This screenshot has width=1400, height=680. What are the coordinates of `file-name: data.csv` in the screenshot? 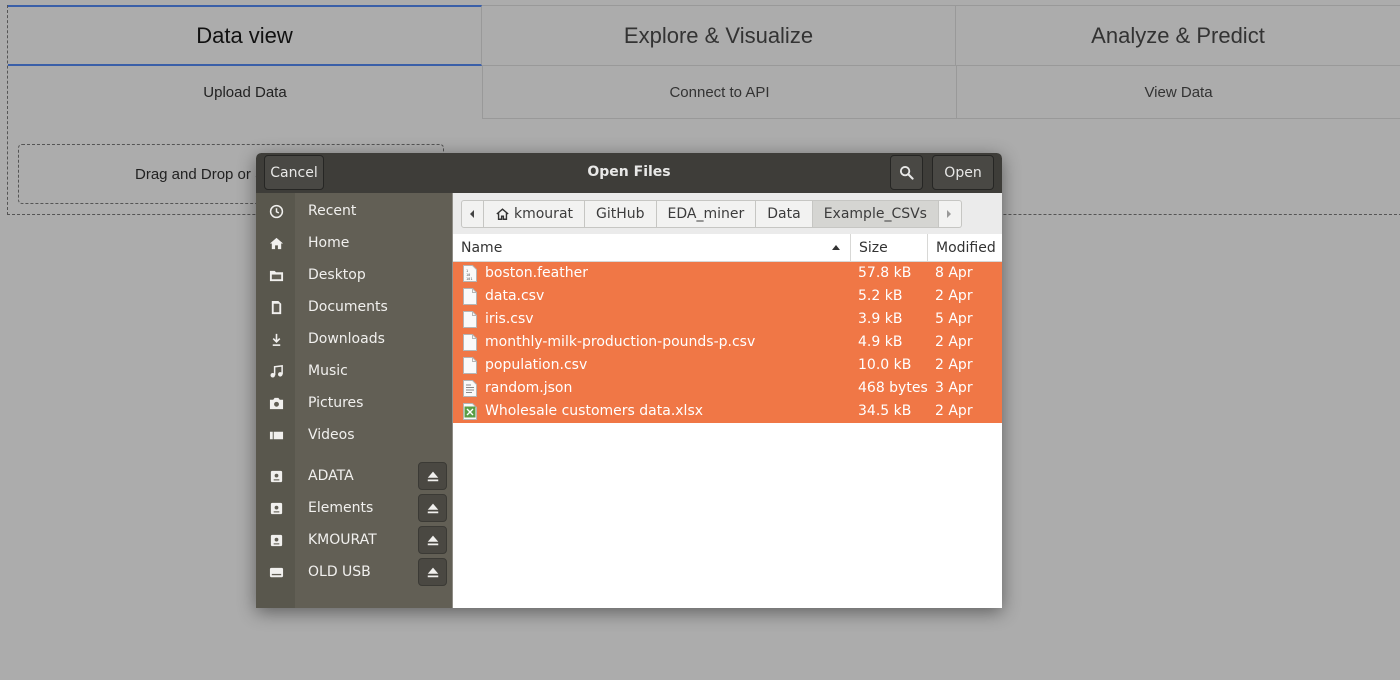 It's located at (515, 296).